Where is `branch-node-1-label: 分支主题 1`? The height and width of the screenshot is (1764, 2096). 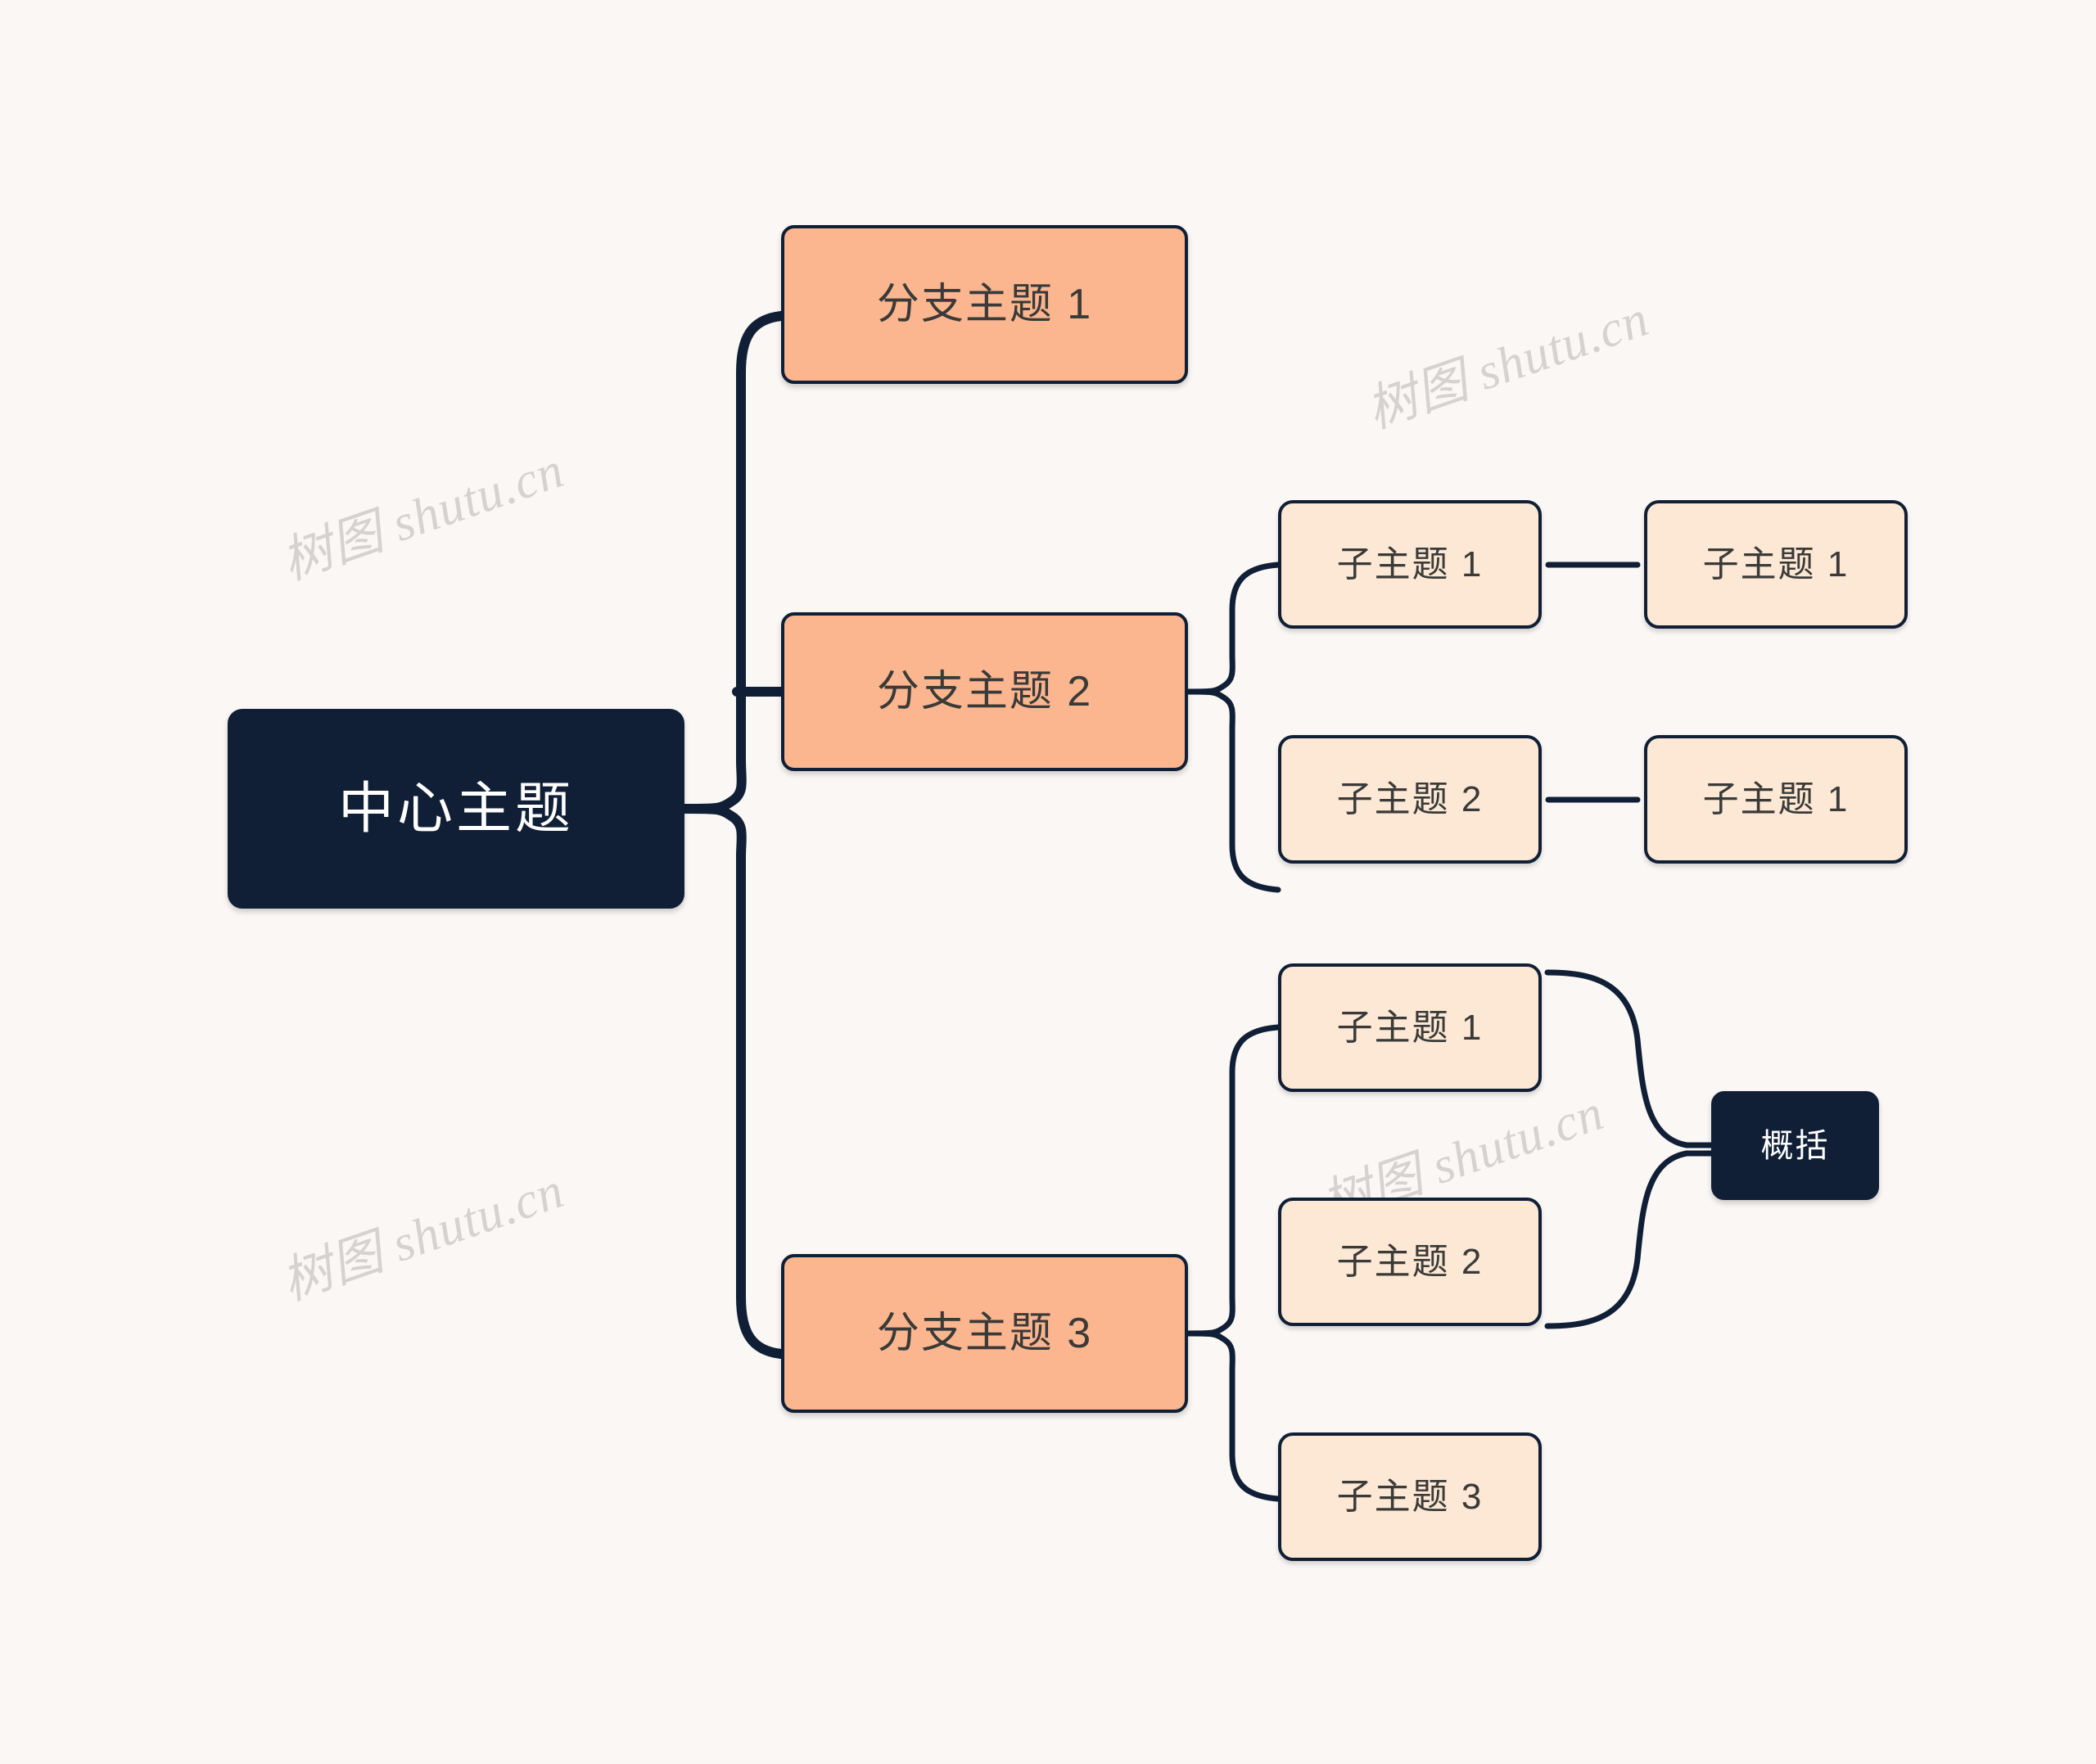
branch-node-1-label: 分支主题 1 is located at coordinates (984, 305).